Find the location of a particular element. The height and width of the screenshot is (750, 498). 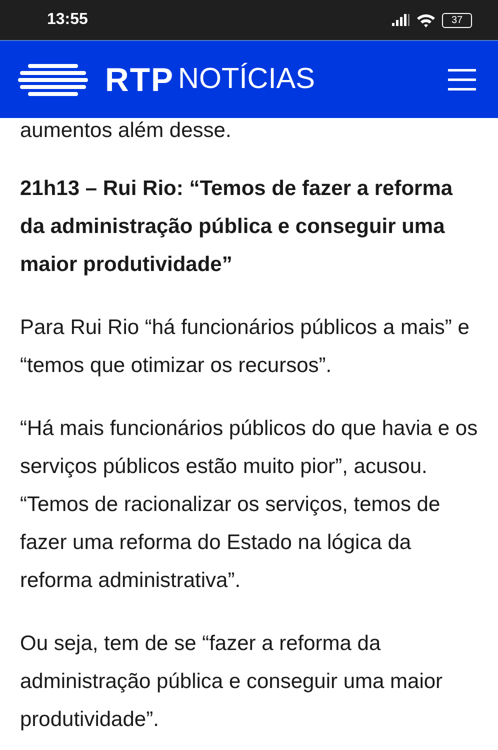

logo-stripes-icon is located at coordinates (53, 80).